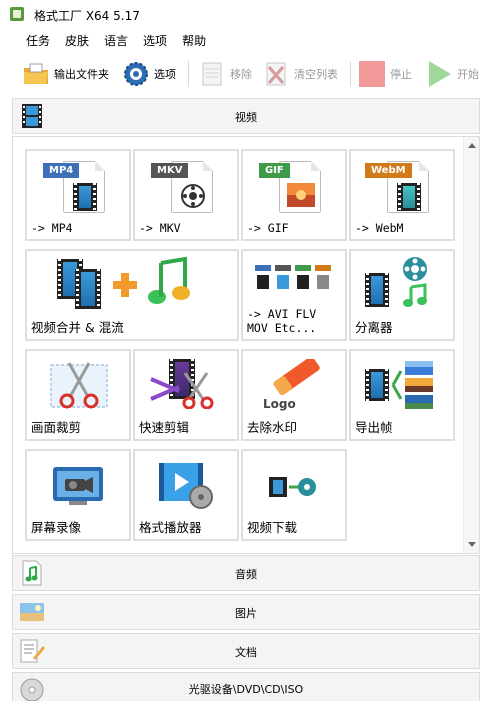 This screenshot has height=701, width=487. What do you see at coordinates (401, 74) in the screenshot?
I see `stop-label: 停止` at bounding box center [401, 74].